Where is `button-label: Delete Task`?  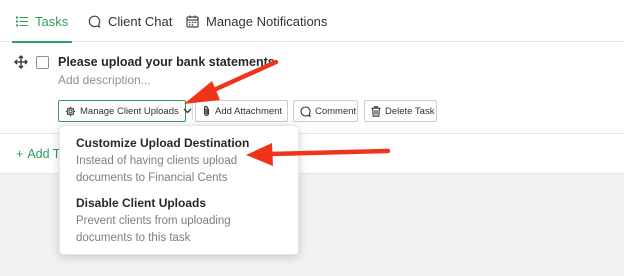 button-label: Delete Task is located at coordinates (410, 111).